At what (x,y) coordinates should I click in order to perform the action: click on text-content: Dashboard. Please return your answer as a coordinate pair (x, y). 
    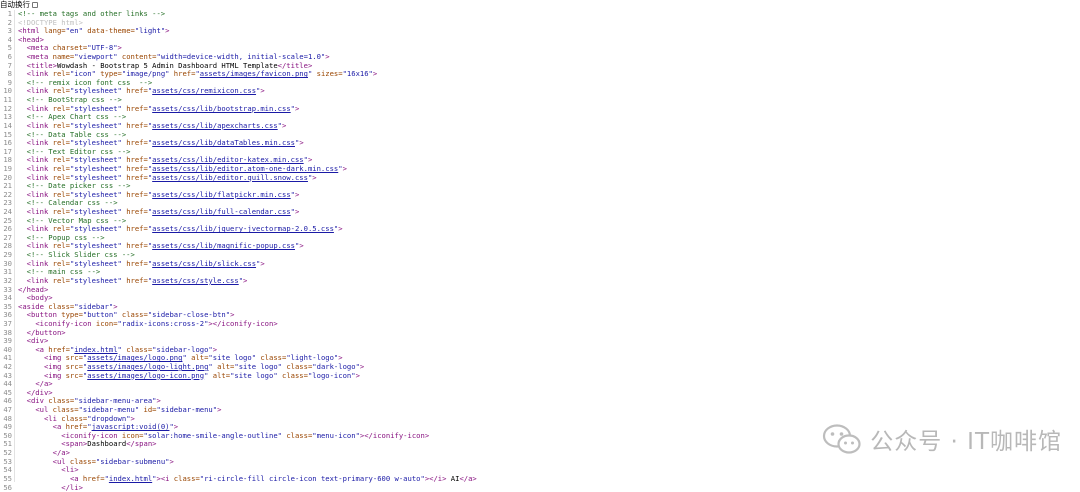
    Looking at the image, I should click on (107, 444).